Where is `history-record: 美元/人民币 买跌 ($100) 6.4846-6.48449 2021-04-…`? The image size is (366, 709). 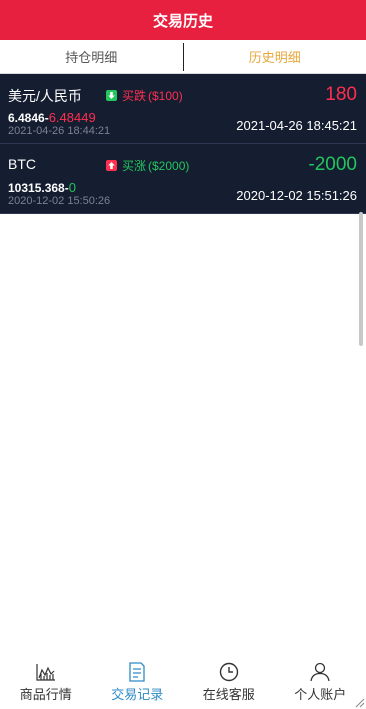
history-record: 美元/人民币 买跌 ($100) 6.4846-6.48449 2021-04-… is located at coordinates (183, 109).